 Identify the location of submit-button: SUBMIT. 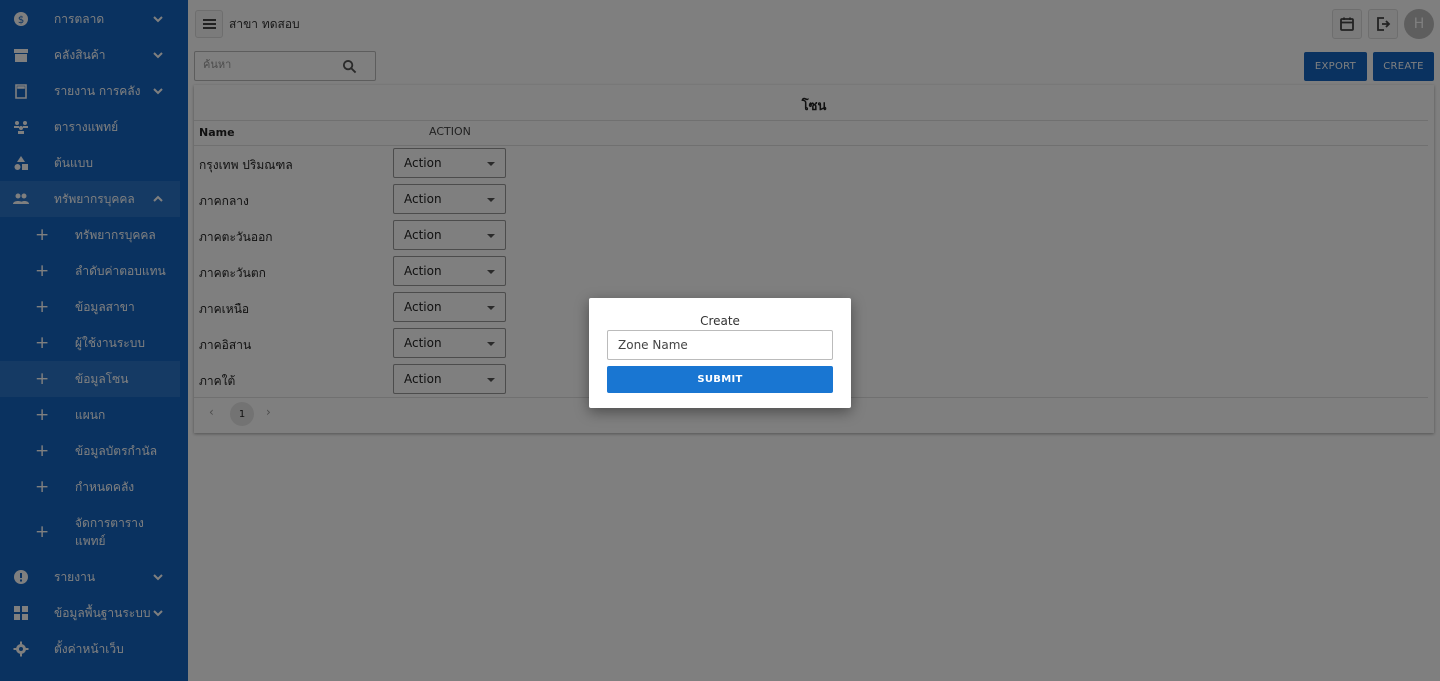
(720, 379).